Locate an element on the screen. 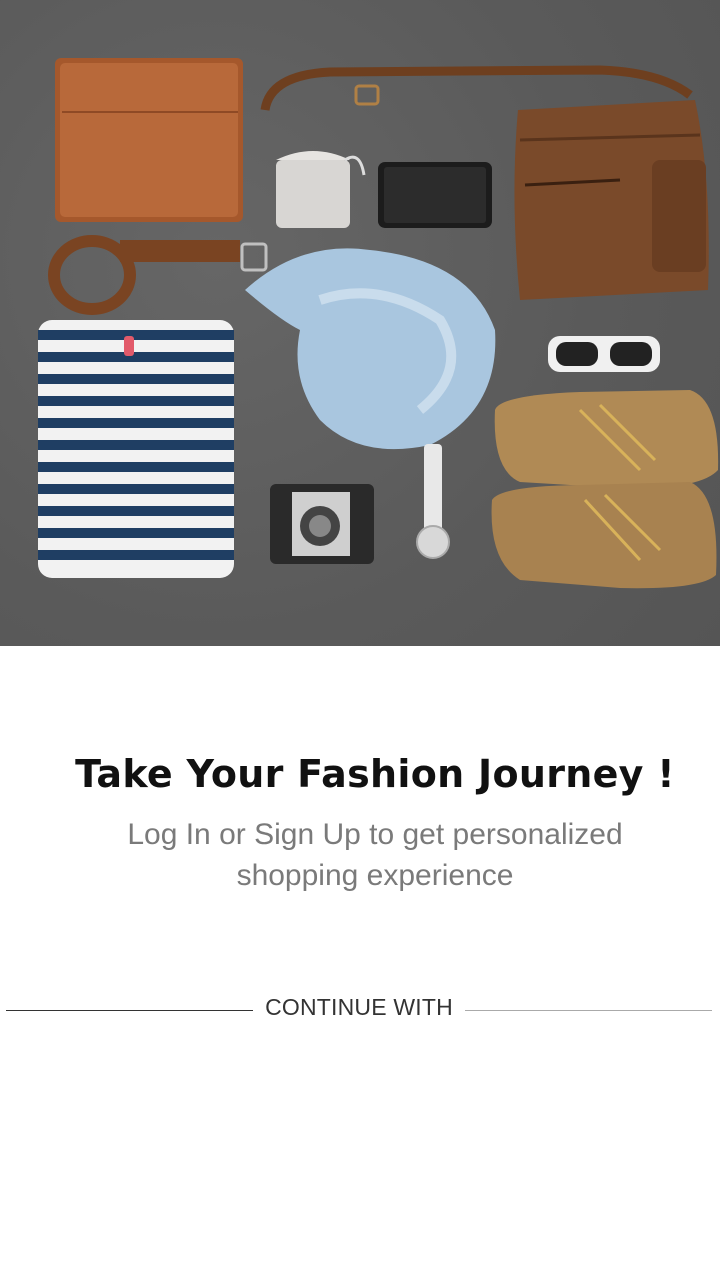 This screenshot has width=720, height=1280. pouch-icon is located at coordinates (321, 189).